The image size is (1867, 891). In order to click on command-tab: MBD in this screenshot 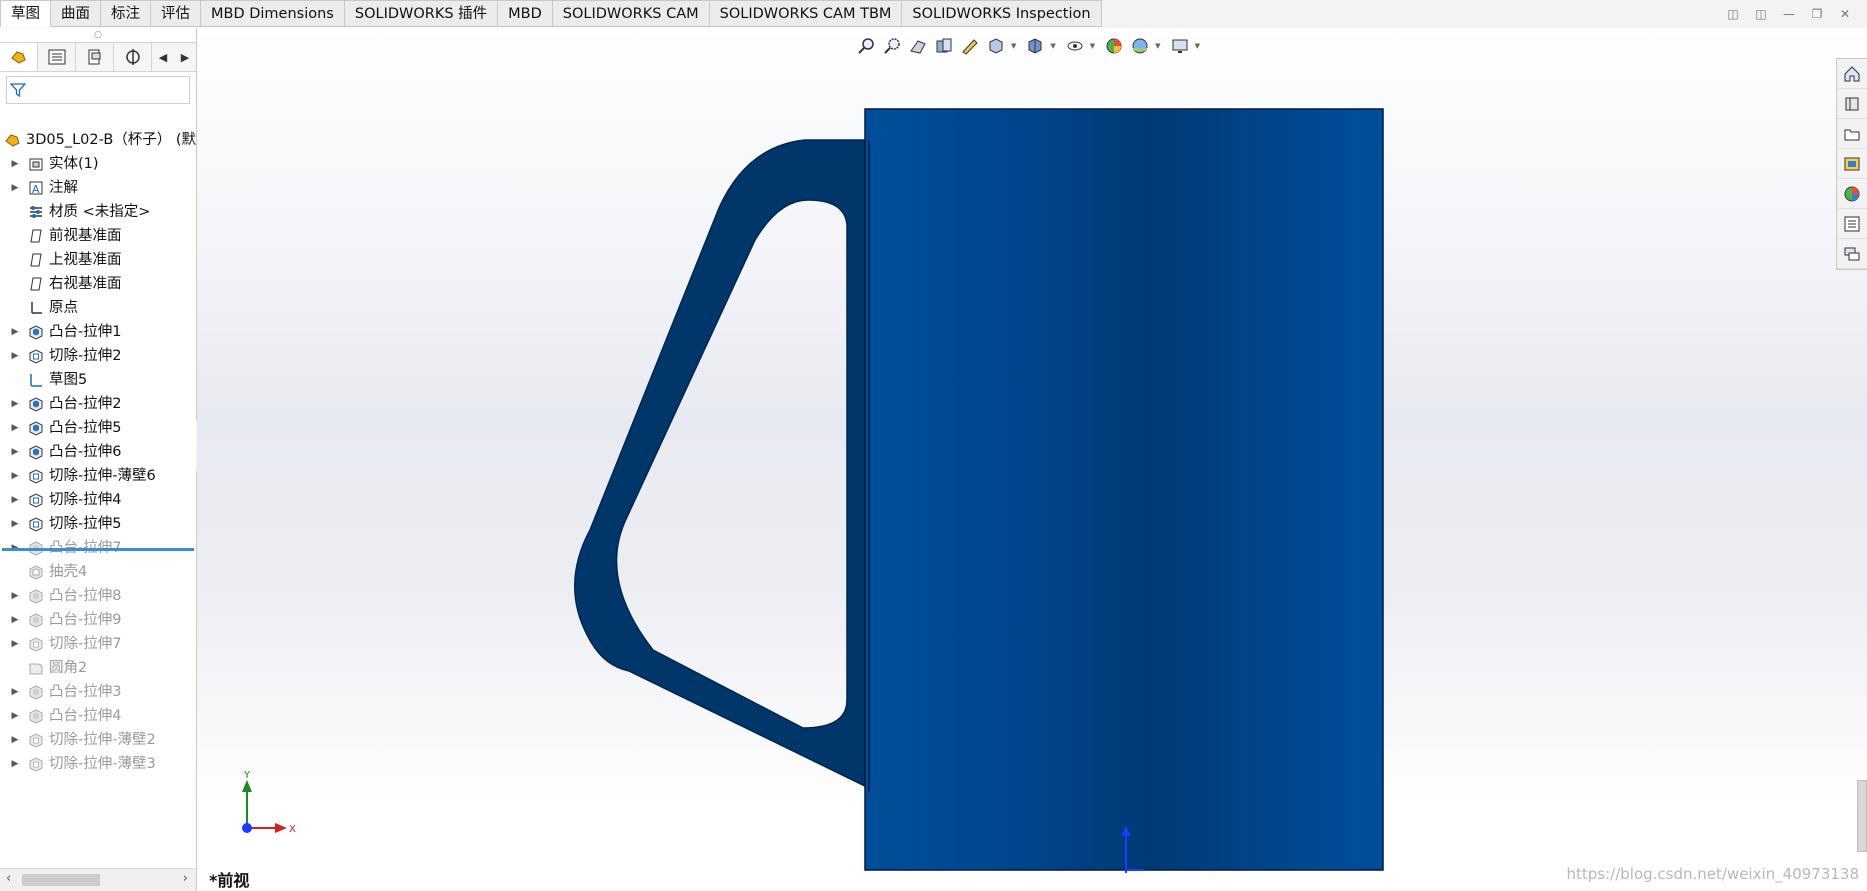, I will do `click(525, 13)`.